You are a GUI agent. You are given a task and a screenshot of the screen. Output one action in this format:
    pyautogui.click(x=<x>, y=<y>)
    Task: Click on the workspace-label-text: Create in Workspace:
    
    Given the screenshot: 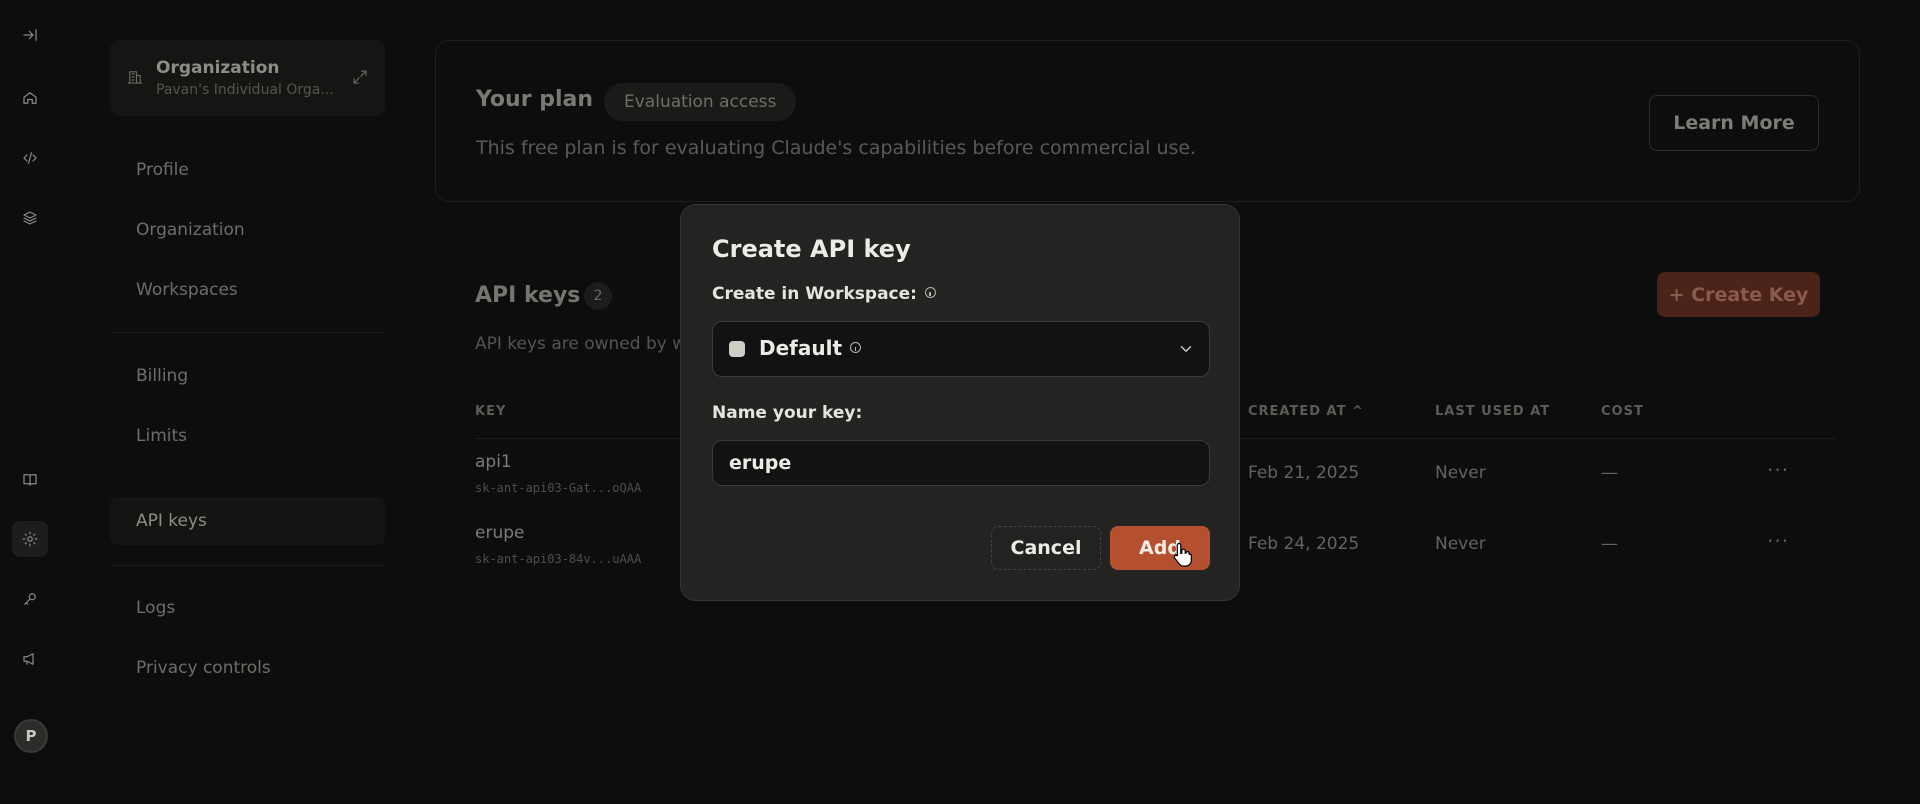 What is the action you would take?
    pyautogui.click(x=814, y=294)
    